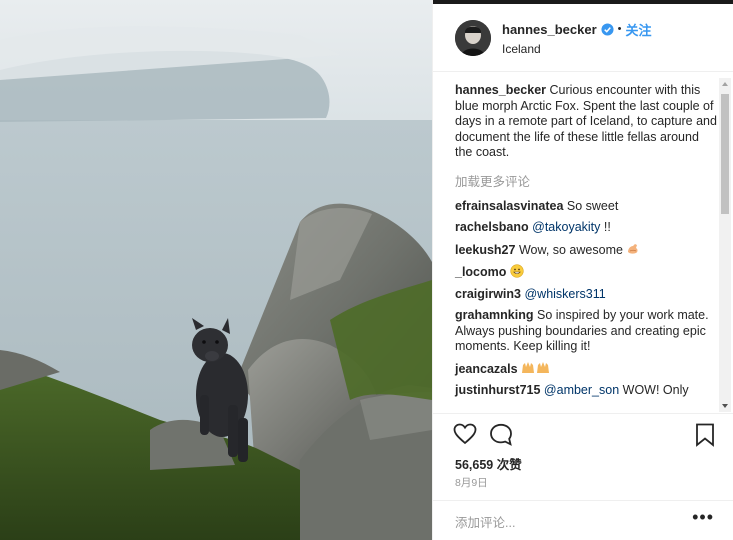  I want to click on post-actions: 56,659 次赞 8月9日, so click(583, 458).